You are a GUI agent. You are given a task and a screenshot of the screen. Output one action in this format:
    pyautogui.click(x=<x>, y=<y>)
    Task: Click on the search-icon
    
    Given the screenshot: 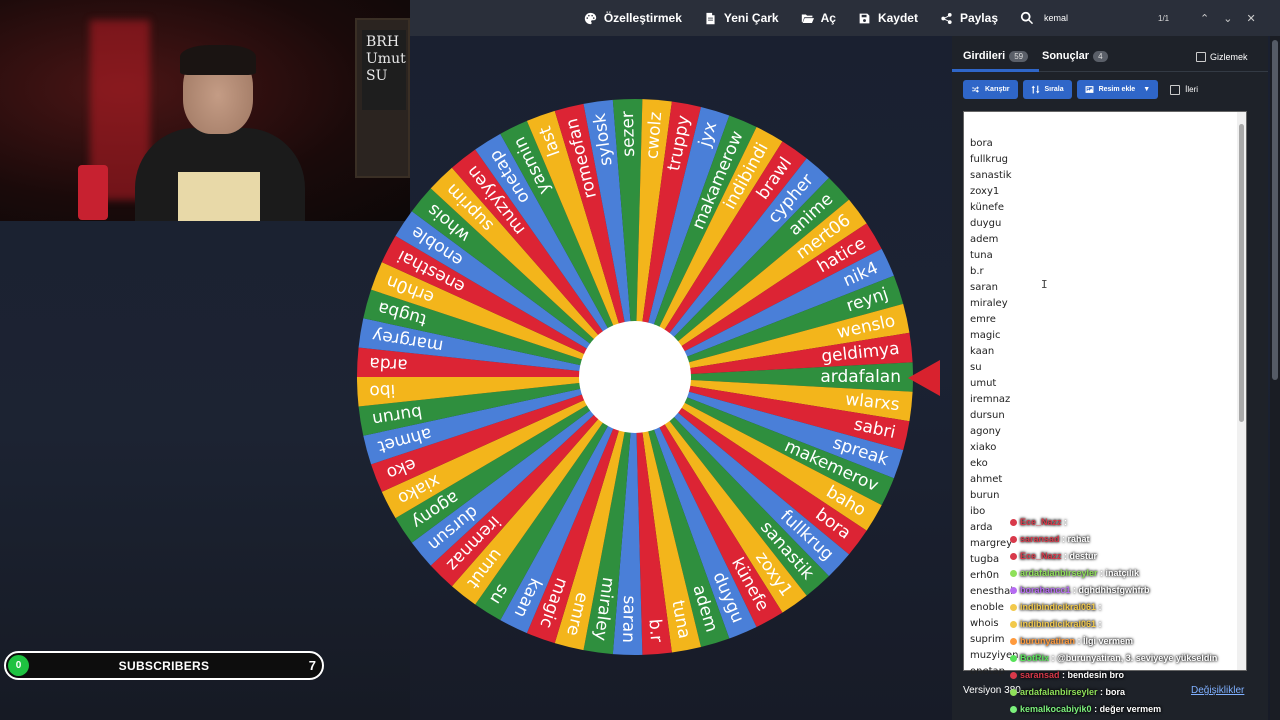 What is the action you would take?
    pyautogui.click(x=1027, y=18)
    